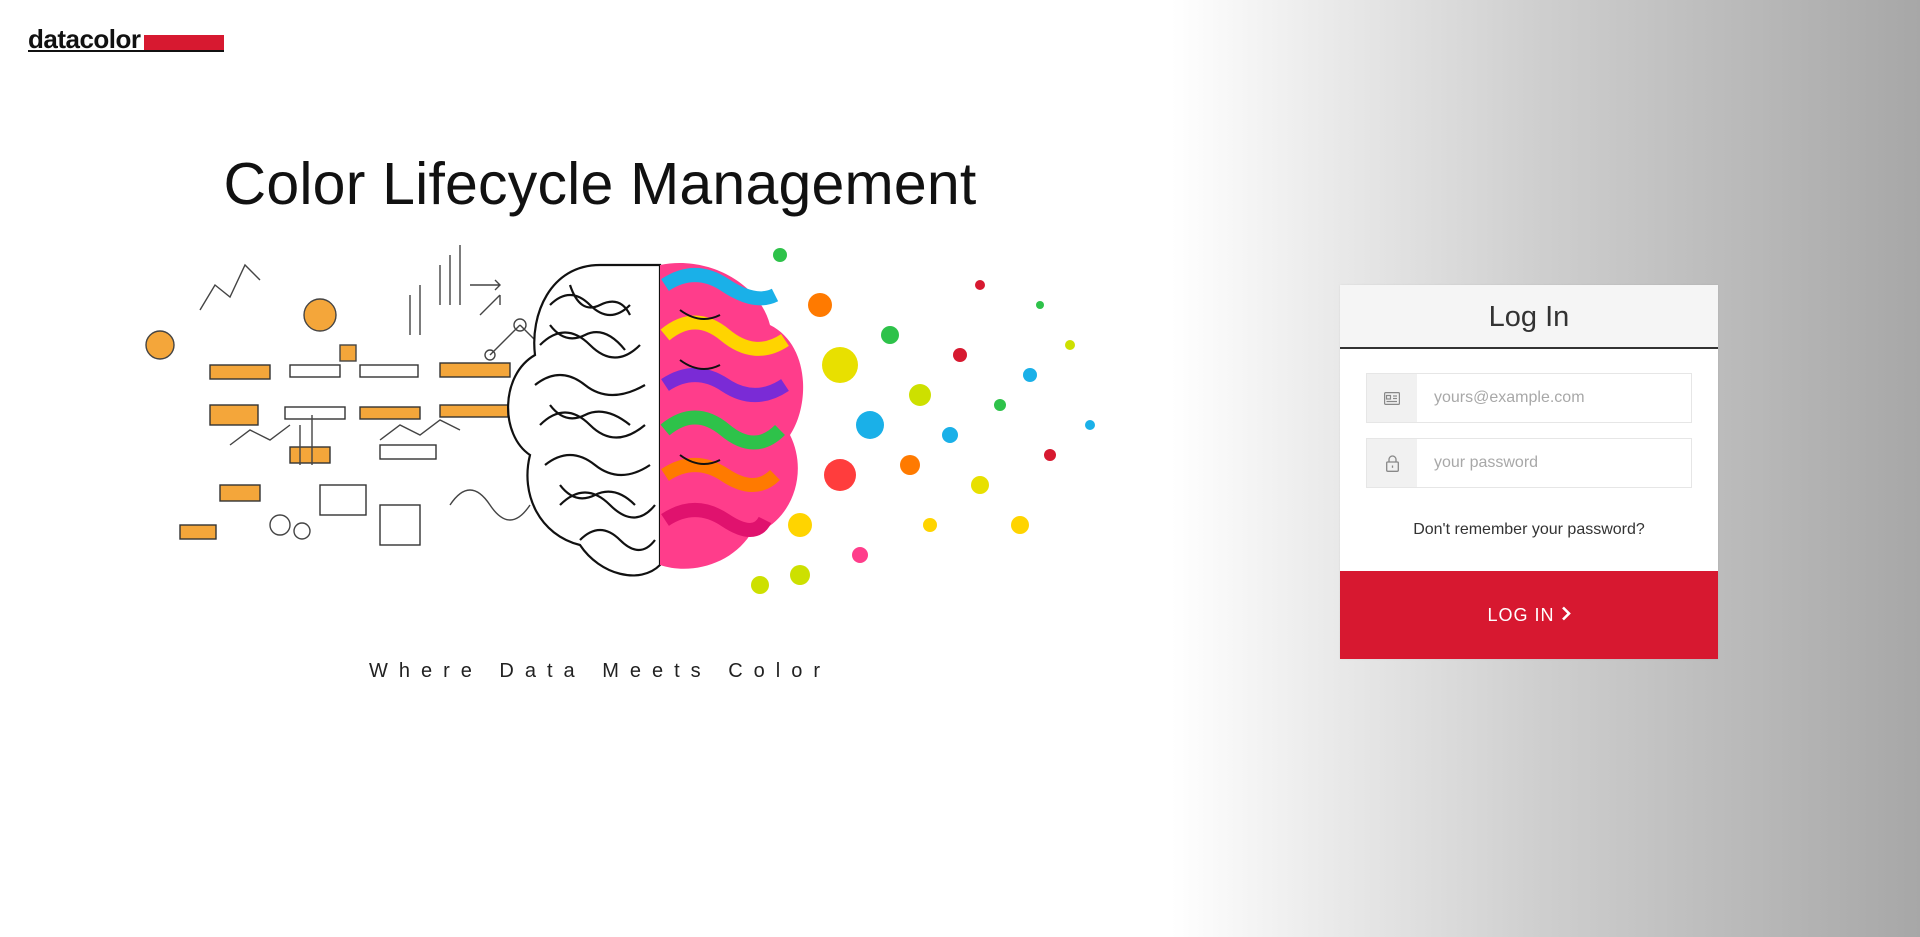 The height and width of the screenshot is (937, 1920). I want to click on password-field-group, so click(1529, 463).